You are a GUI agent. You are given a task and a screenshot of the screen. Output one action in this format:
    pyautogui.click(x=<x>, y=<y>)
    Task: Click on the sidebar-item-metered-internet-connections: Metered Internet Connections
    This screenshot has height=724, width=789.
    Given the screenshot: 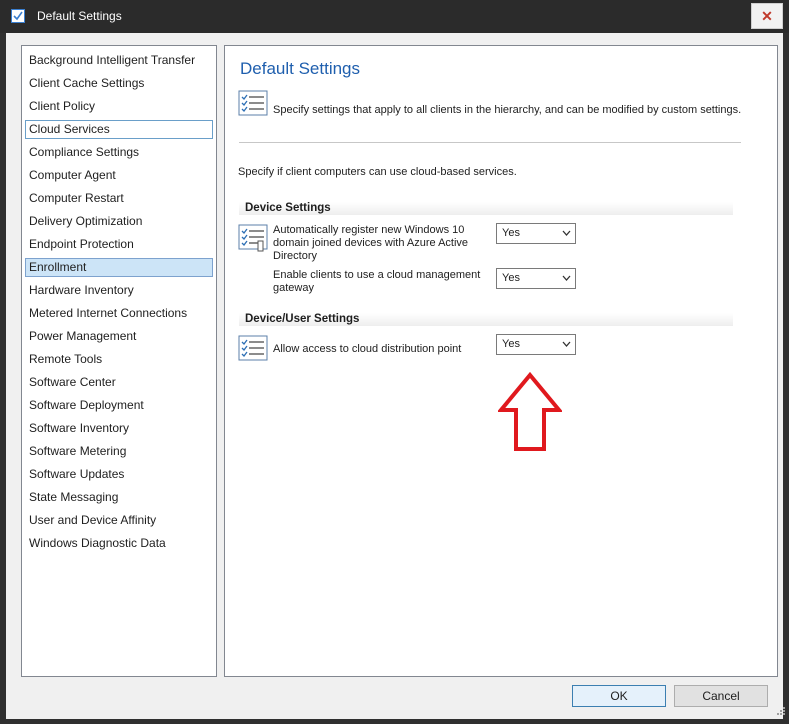 What is the action you would take?
    pyautogui.click(x=119, y=313)
    